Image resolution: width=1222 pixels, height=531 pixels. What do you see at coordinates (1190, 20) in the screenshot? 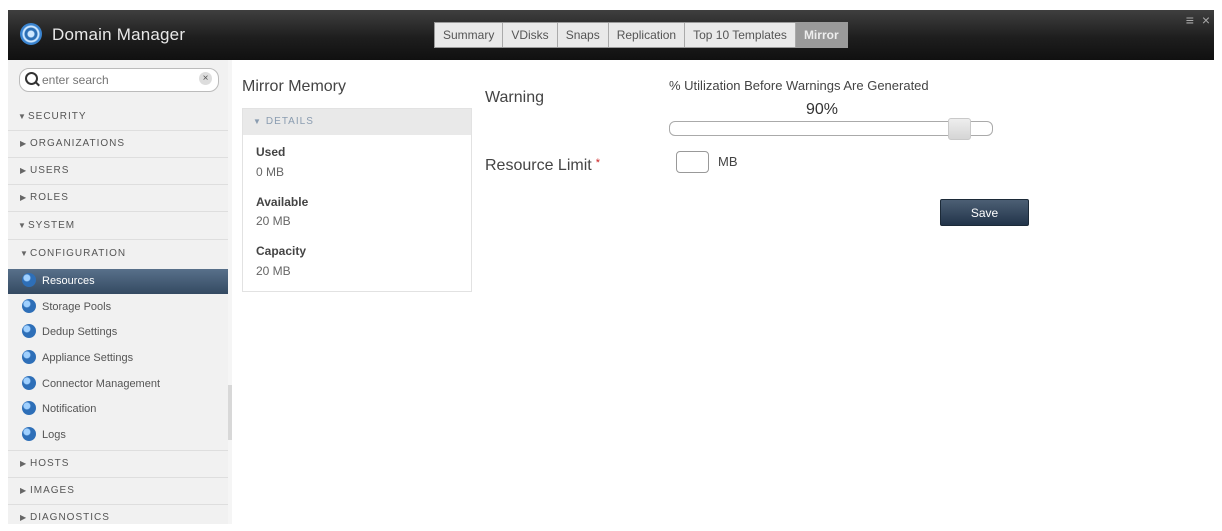
I see `menu-icon: ≡` at bounding box center [1190, 20].